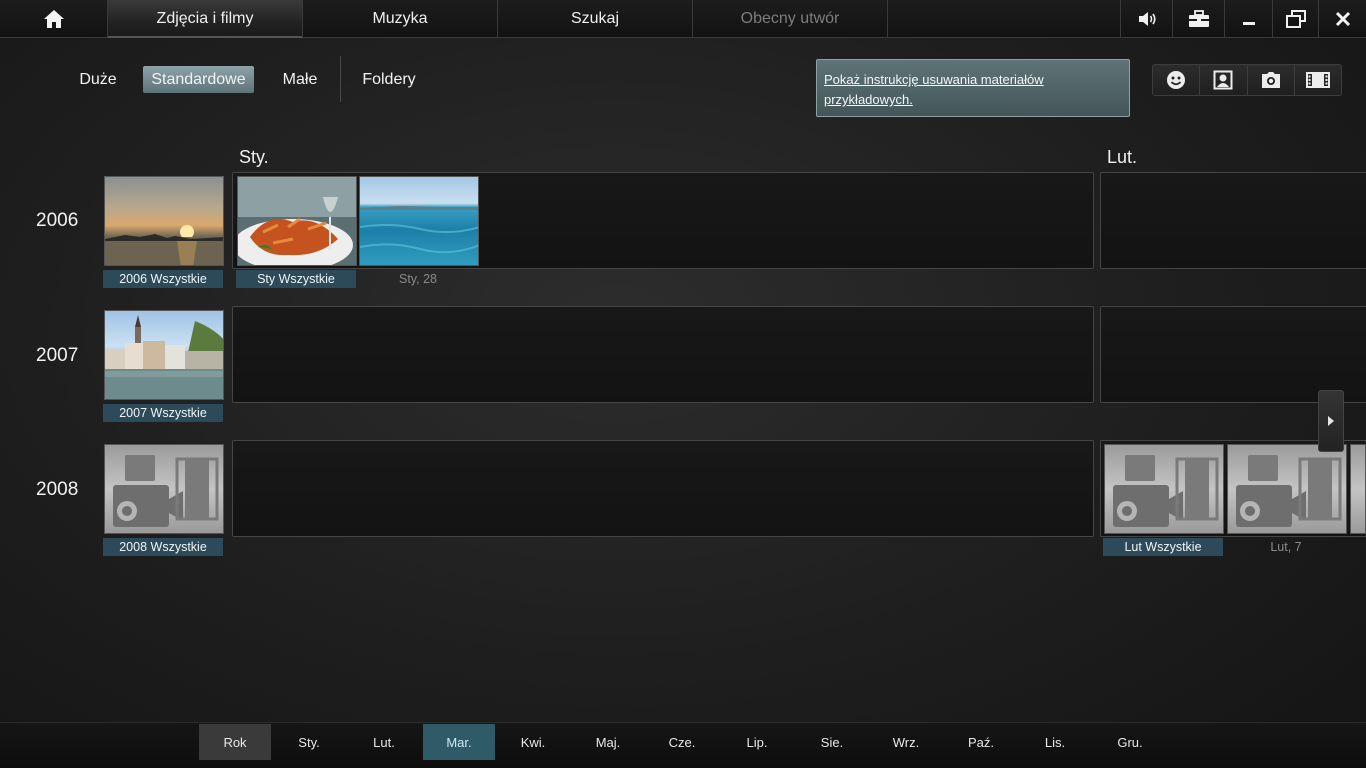 Image resolution: width=1366 pixels, height=768 pixels. What do you see at coordinates (682, 742) in the screenshot?
I see `month-nav-jun: Cze.` at bounding box center [682, 742].